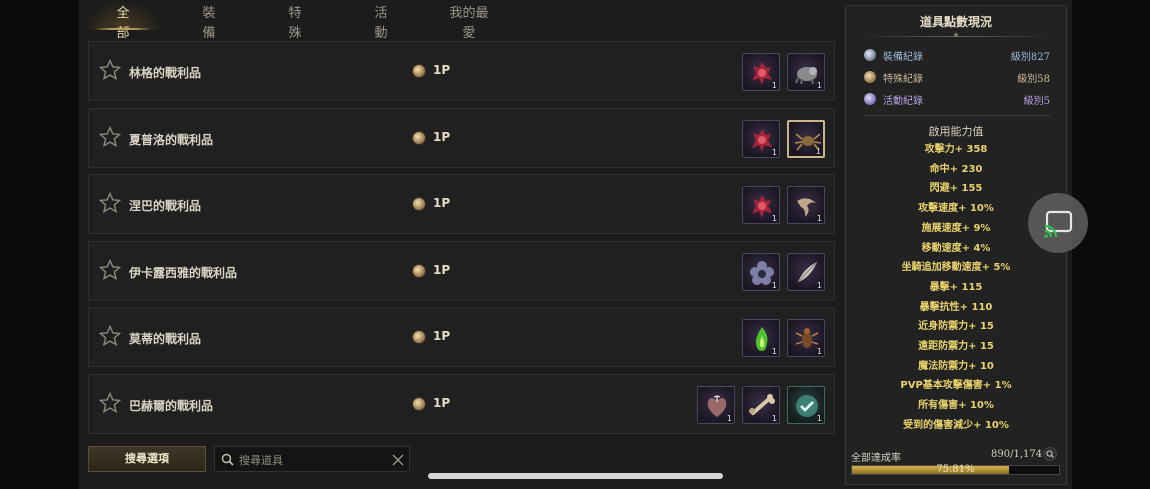 The width and height of the screenshot is (1150, 489). Describe the element at coordinates (1017, 454) in the screenshot. I see `total-completion-value: 890/1,174` at that location.